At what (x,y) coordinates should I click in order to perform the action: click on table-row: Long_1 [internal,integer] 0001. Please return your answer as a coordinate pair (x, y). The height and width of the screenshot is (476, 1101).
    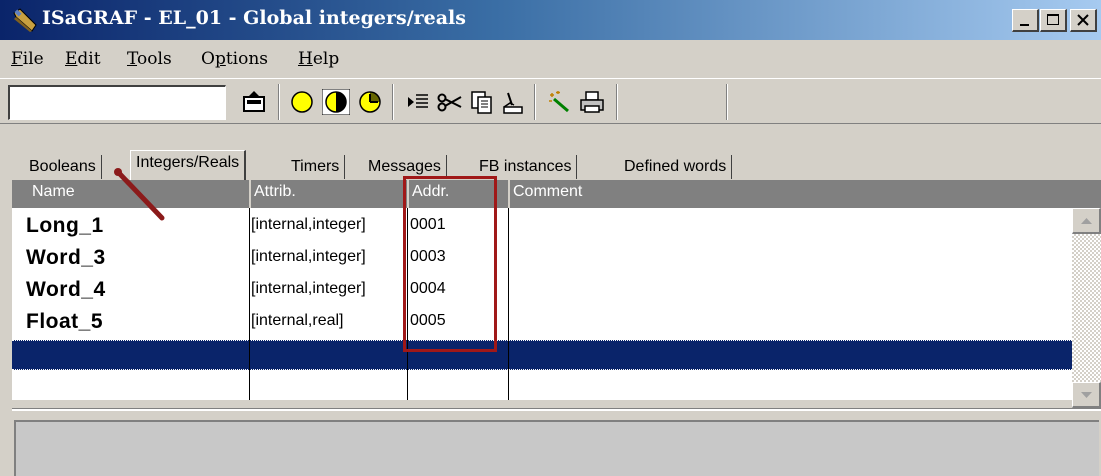
    Looking at the image, I should click on (542, 228).